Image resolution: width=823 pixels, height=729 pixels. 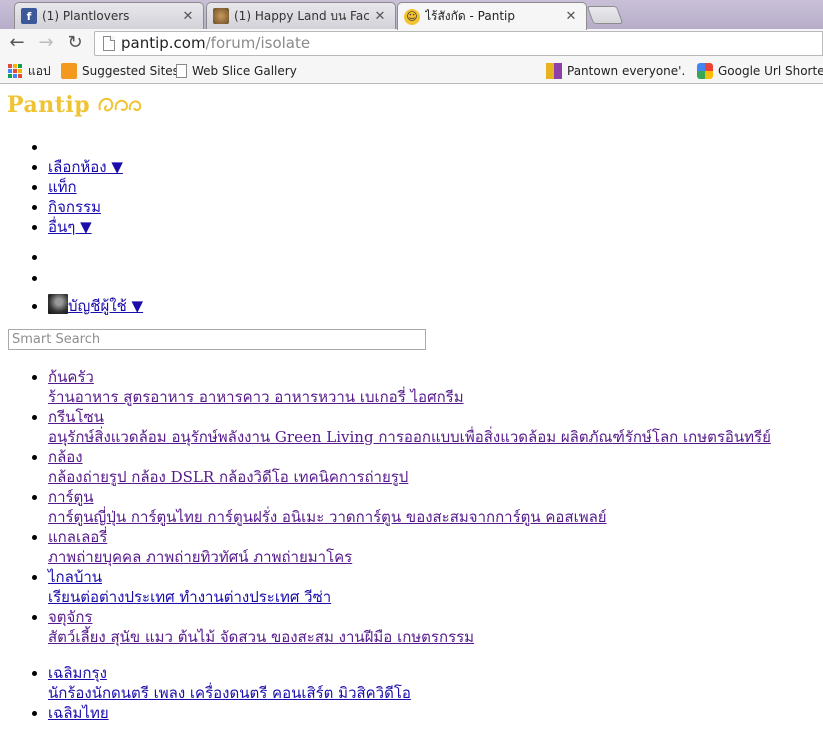 I want to click on room-link: กรีนโซน, so click(x=76, y=417).